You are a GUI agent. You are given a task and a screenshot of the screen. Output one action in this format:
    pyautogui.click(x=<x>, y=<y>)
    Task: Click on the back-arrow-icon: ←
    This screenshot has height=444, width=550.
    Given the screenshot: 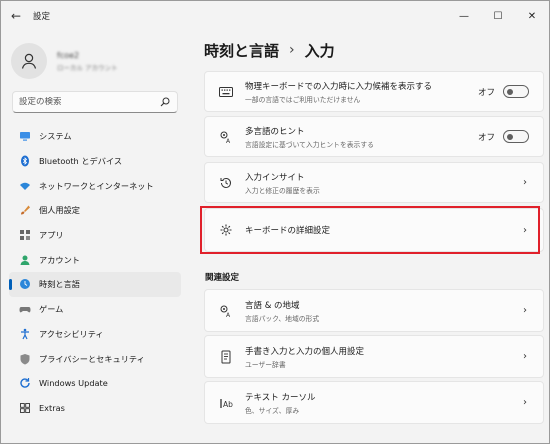 What is the action you would take?
    pyautogui.click(x=16, y=16)
    